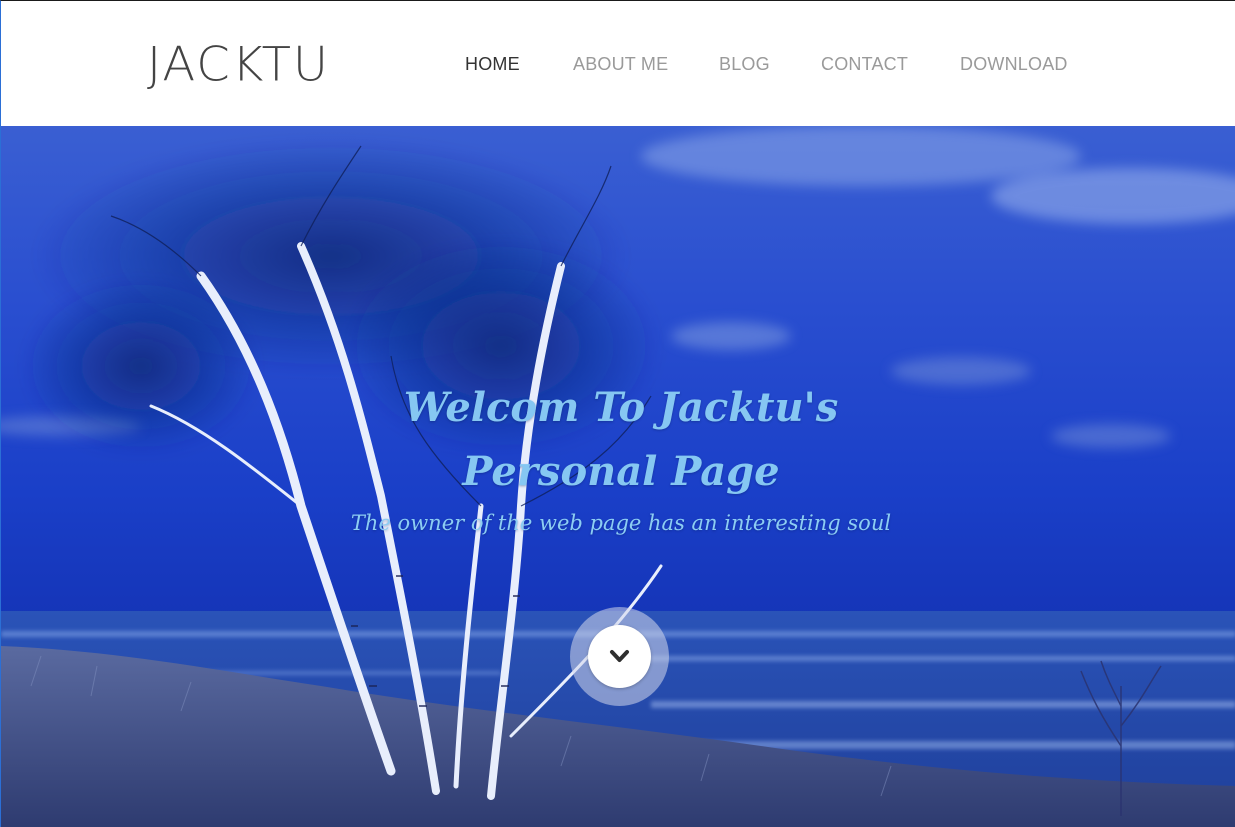 This screenshot has height=827, width=1235. Describe the element at coordinates (621, 407) in the screenshot. I see `hero-title-line-1: Welcom To Jacktu's` at that location.